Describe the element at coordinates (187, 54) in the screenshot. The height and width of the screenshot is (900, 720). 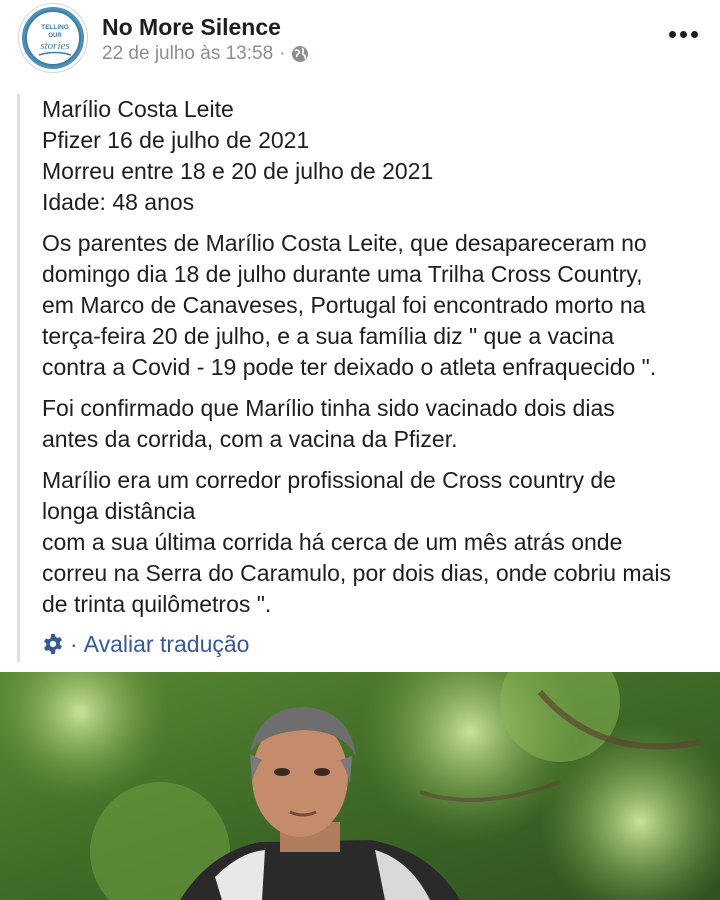
I see `post-timestamp: 22 de julho às 13:58` at that location.